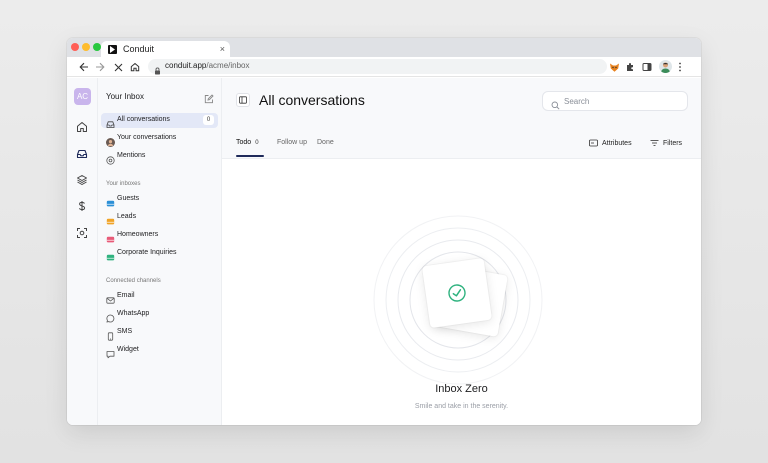 This screenshot has height=463, width=768. Describe the element at coordinates (133, 281) in the screenshot. I see `channels-heading: Connected channels` at that location.